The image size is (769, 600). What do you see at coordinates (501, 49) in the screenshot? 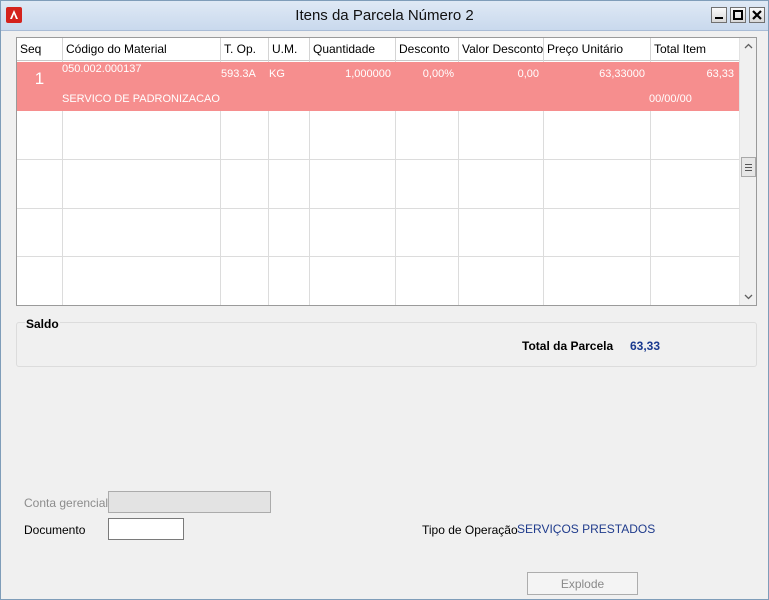
I see `column-header-valor-desconto: Valor Desconto` at bounding box center [501, 49].